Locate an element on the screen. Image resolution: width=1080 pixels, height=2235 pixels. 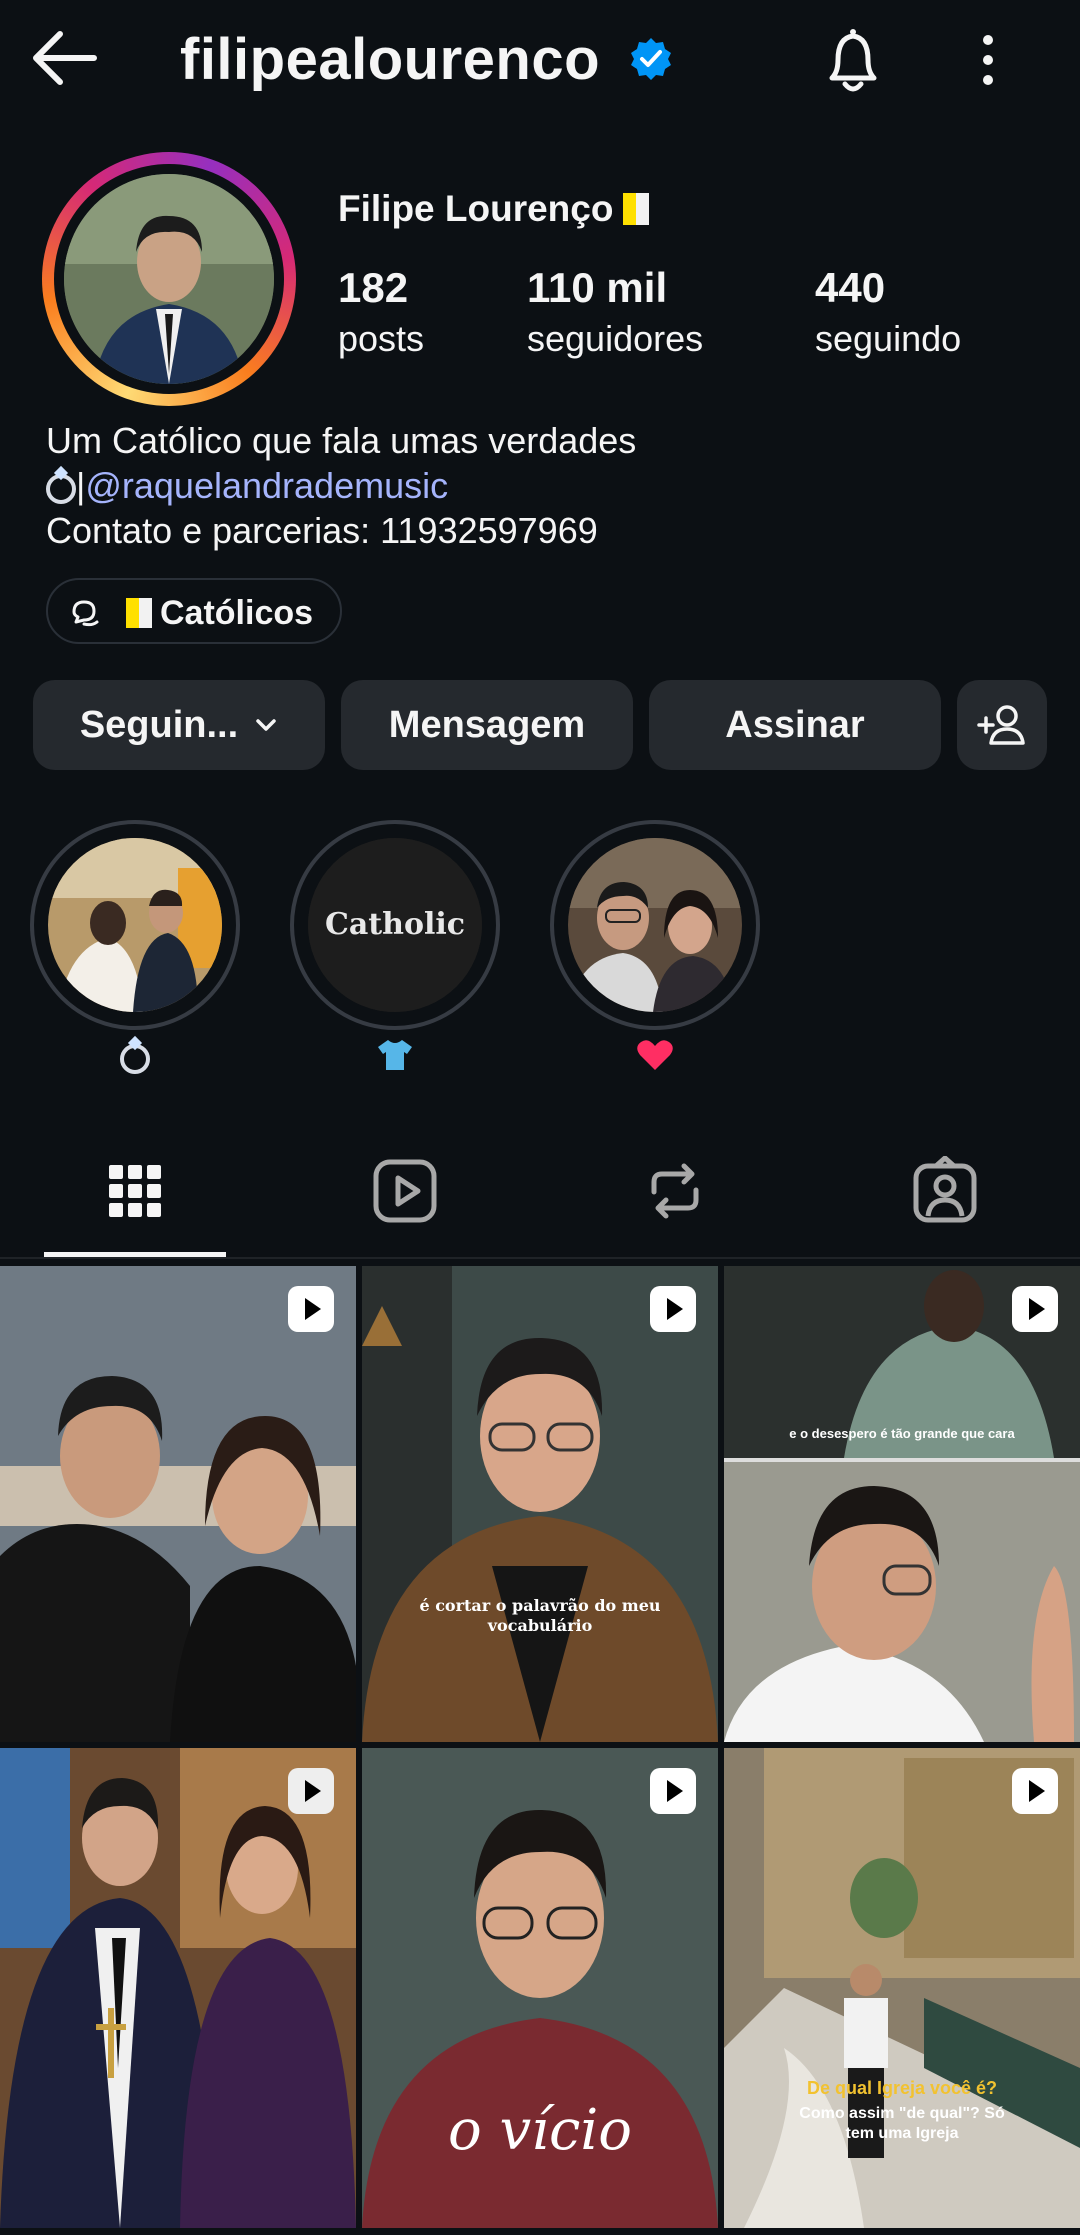
highlight-1-label is located at coordinates (135, 1057).